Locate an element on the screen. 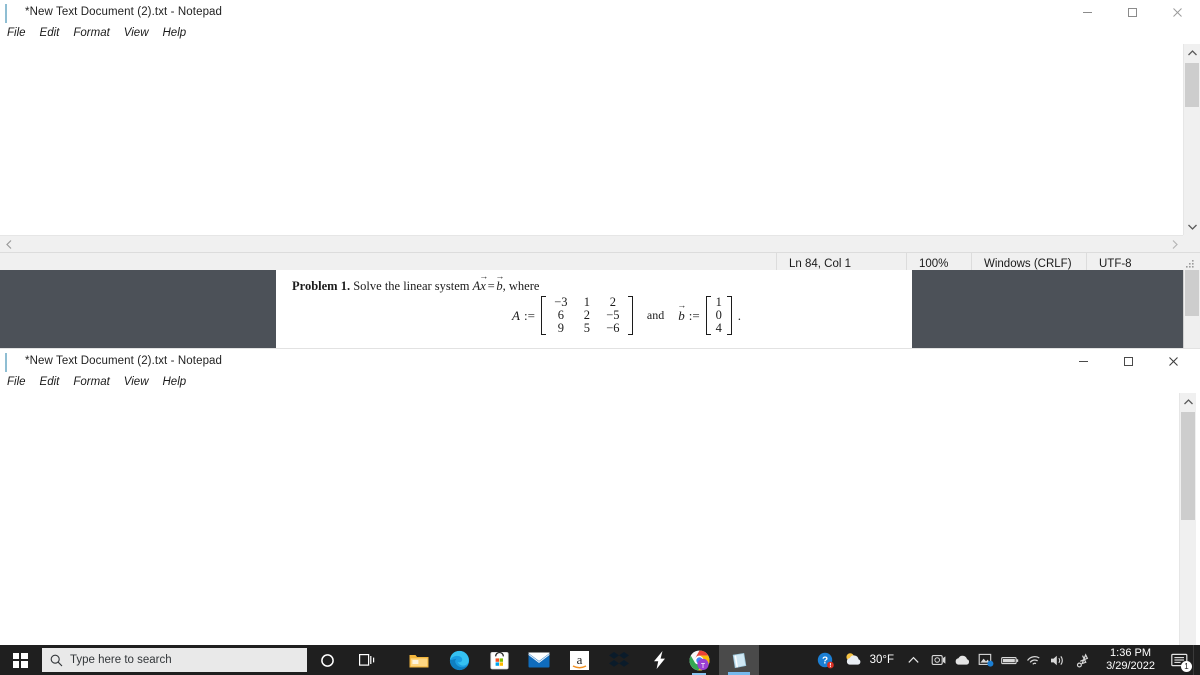 The width and height of the screenshot is (1200, 675). start-button is located at coordinates (20, 660).